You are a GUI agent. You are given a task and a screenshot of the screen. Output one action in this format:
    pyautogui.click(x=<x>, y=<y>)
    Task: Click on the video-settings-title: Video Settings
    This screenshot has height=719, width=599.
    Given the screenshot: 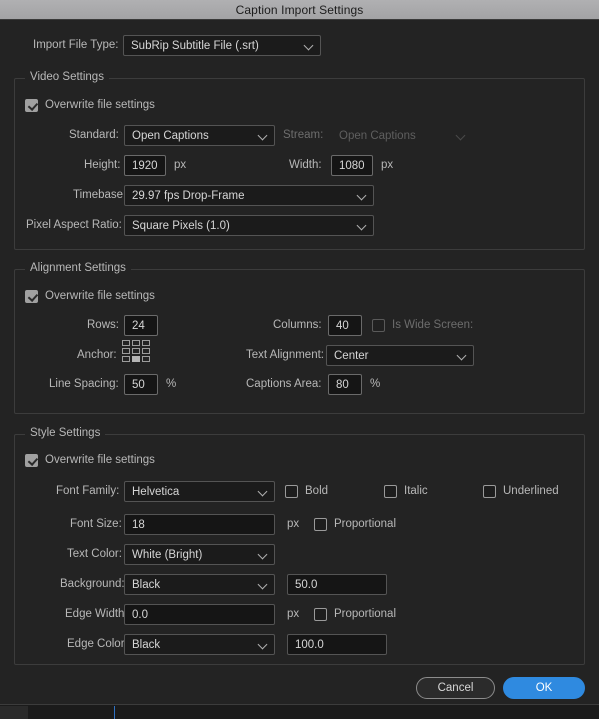 What is the action you would take?
    pyautogui.click(x=67, y=77)
    